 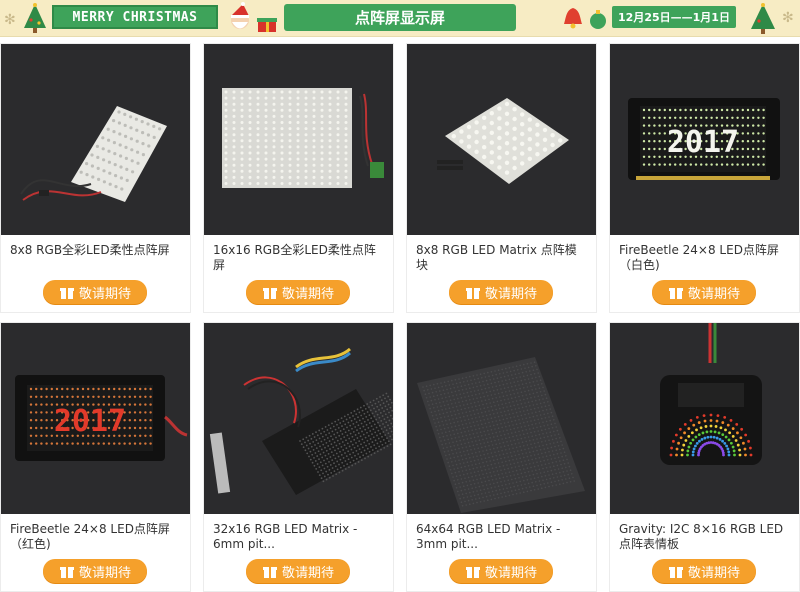 What do you see at coordinates (96, 537) in the screenshot?
I see `product-name: FireBeetle 24×8 LED点阵屏（红色)` at bounding box center [96, 537].